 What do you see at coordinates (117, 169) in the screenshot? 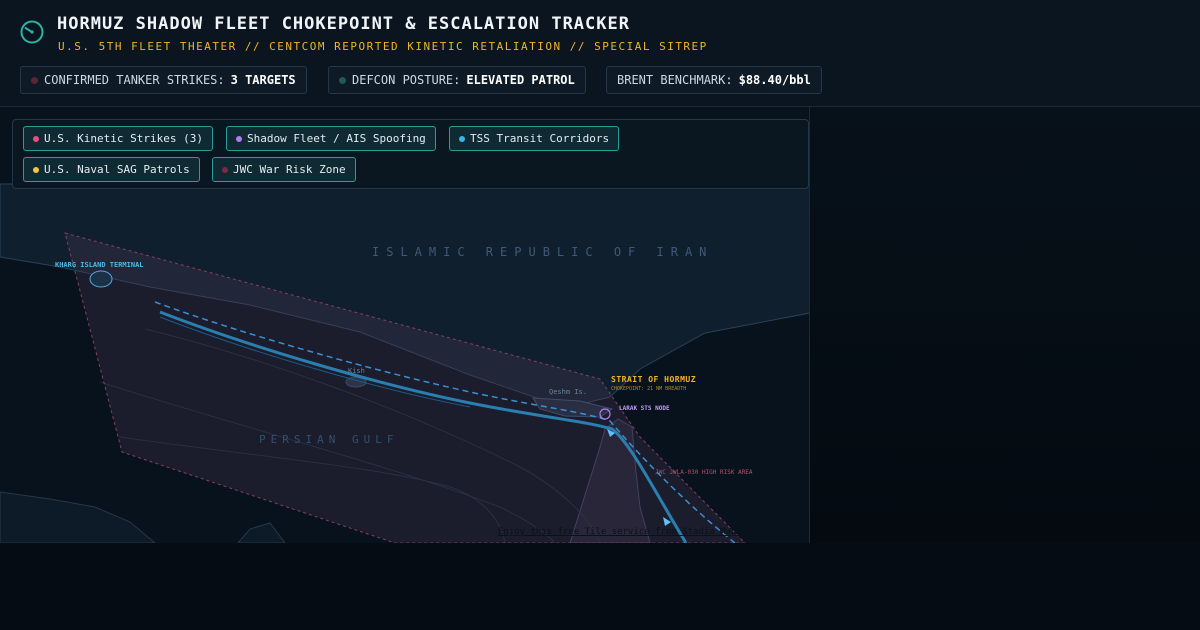
I see `legend-label: U.S. Naval SAG Patrols` at bounding box center [117, 169].